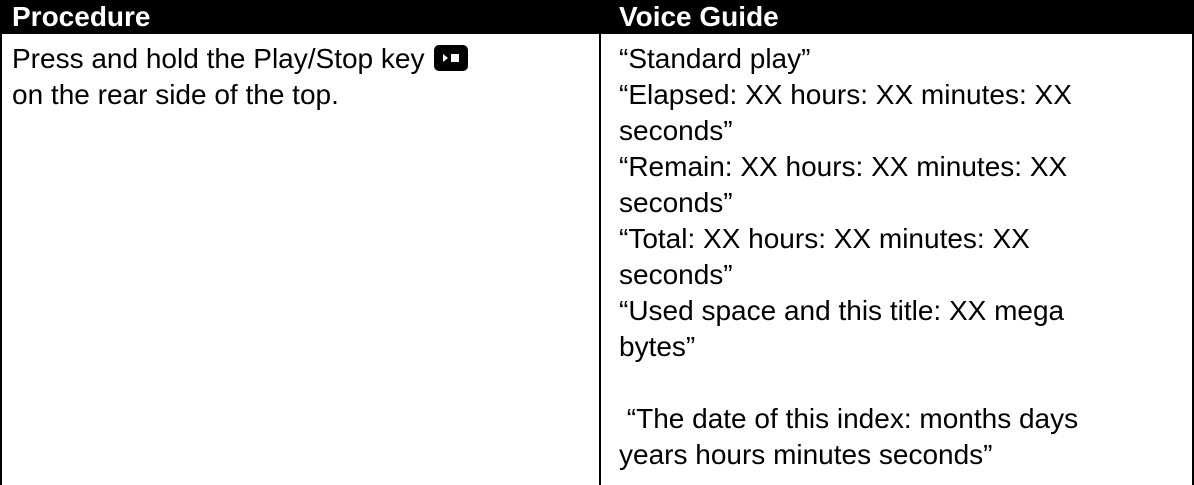 The width and height of the screenshot is (1194, 485). What do you see at coordinates (899, 383) in the screenshot?
I see `voice-line-spacer` at bounding box center [899, 383].